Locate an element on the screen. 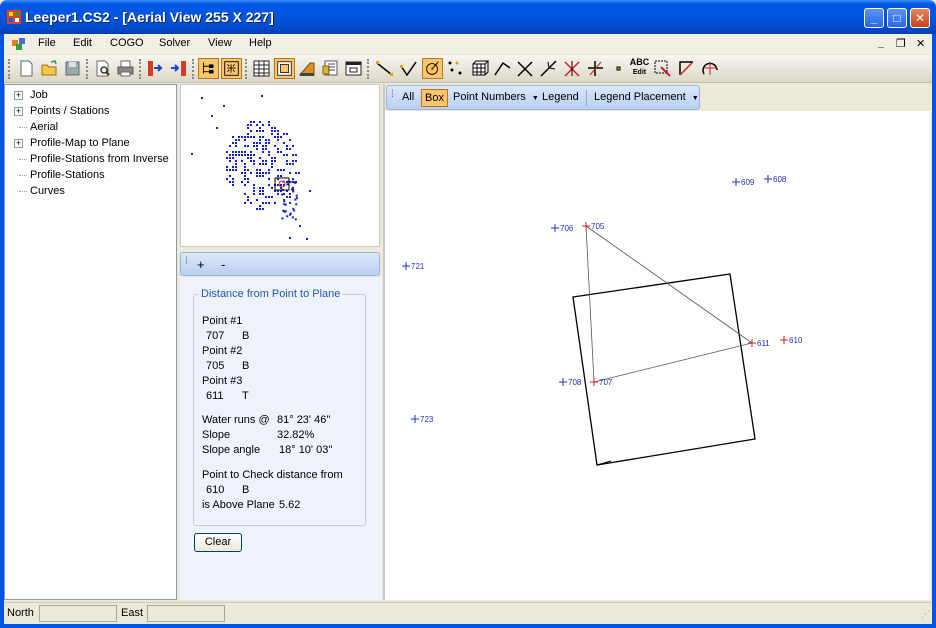 This screenshot has width=936, height=628. check-point-value: 610 is located at coordinates (215, 490).